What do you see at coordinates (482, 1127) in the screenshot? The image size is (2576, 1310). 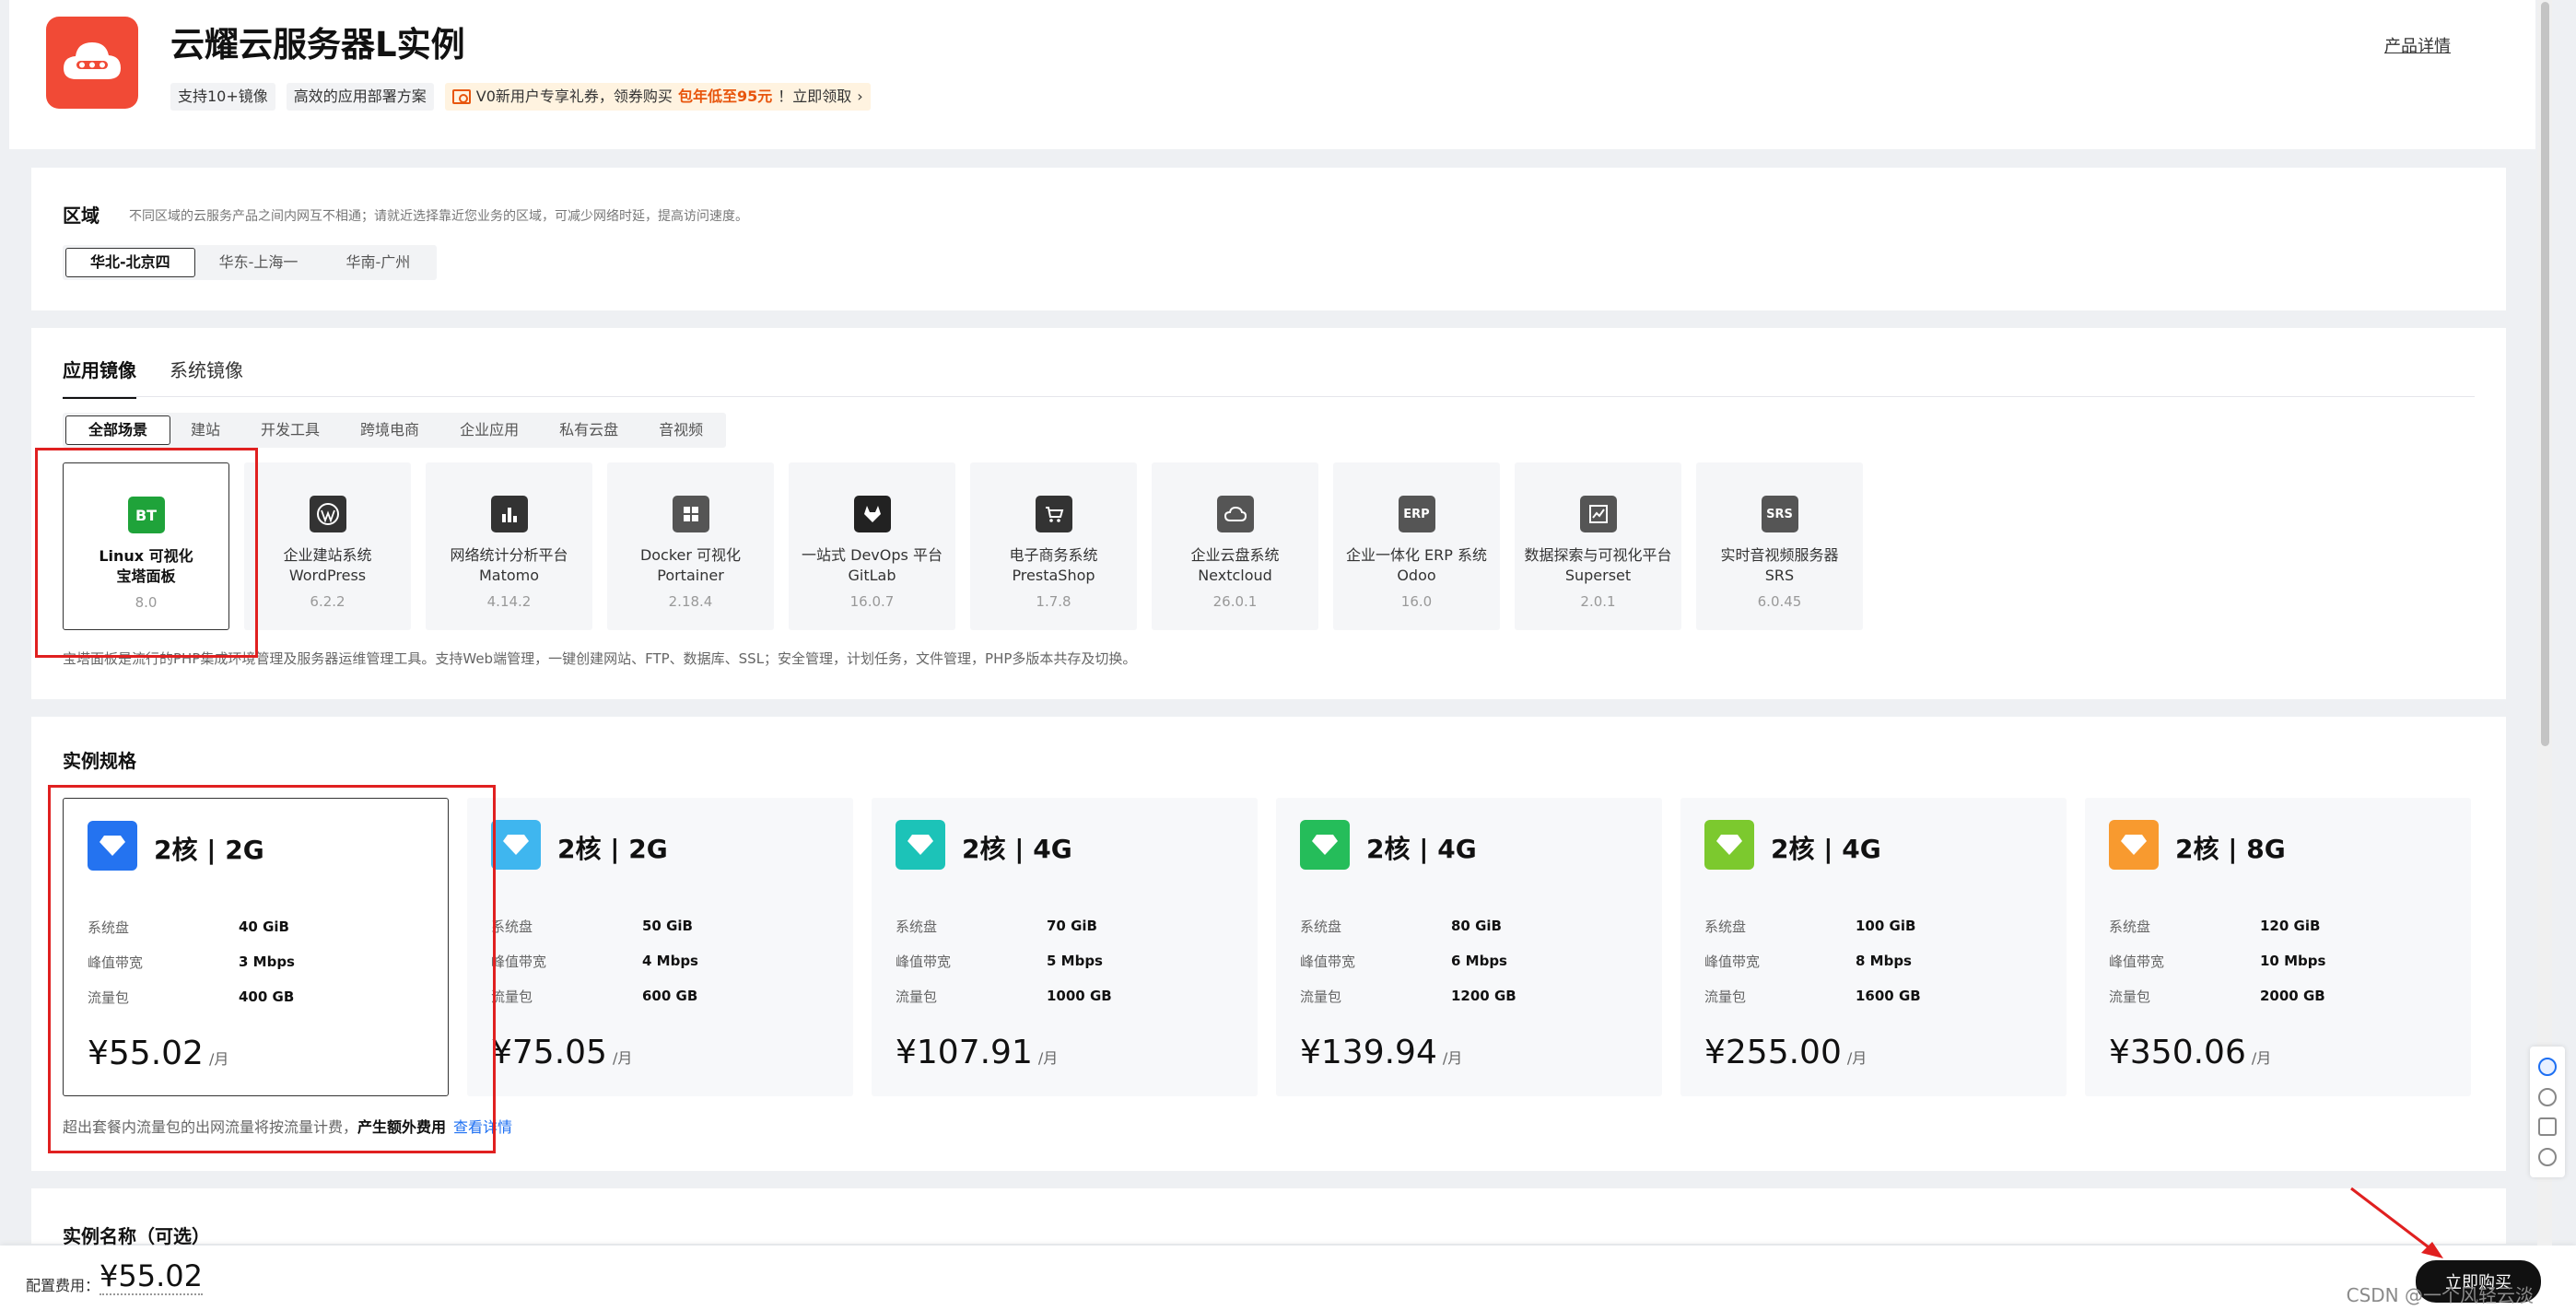 I see `view-details-link: 查看详情` at bounding box center [482, 1127].